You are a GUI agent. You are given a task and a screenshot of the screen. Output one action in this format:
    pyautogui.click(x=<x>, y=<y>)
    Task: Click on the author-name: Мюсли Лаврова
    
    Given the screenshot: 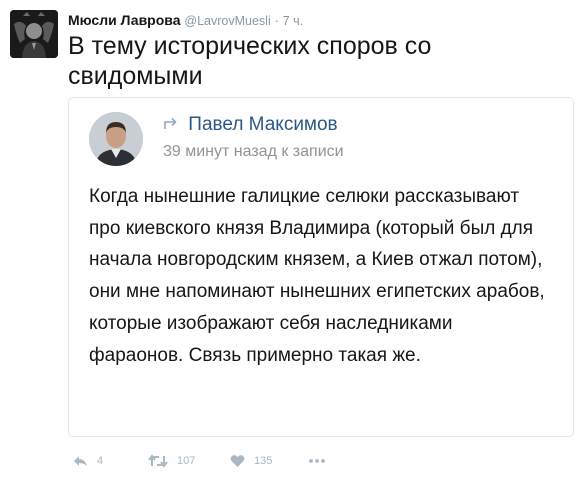 What is the action you would take?
    pyautogui.click(x=124, y=20)
    